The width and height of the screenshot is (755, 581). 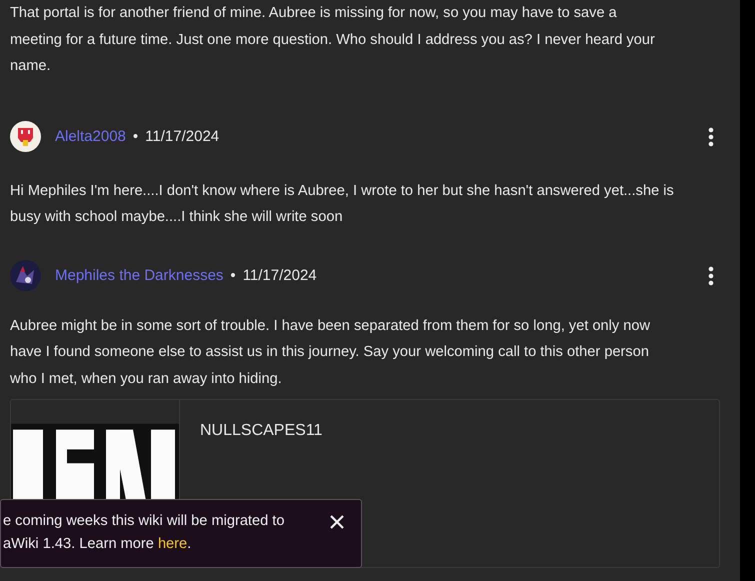 What do you see at coordinates (333, 40) in the screenshot?
I see `comment-text: That portal is for another friend of mine. Aubree is missing for now, so you may have to save a meeting for a future time. Just one more question. Who should I address you as? I never heard your name.` at bounding box center [333, 40].